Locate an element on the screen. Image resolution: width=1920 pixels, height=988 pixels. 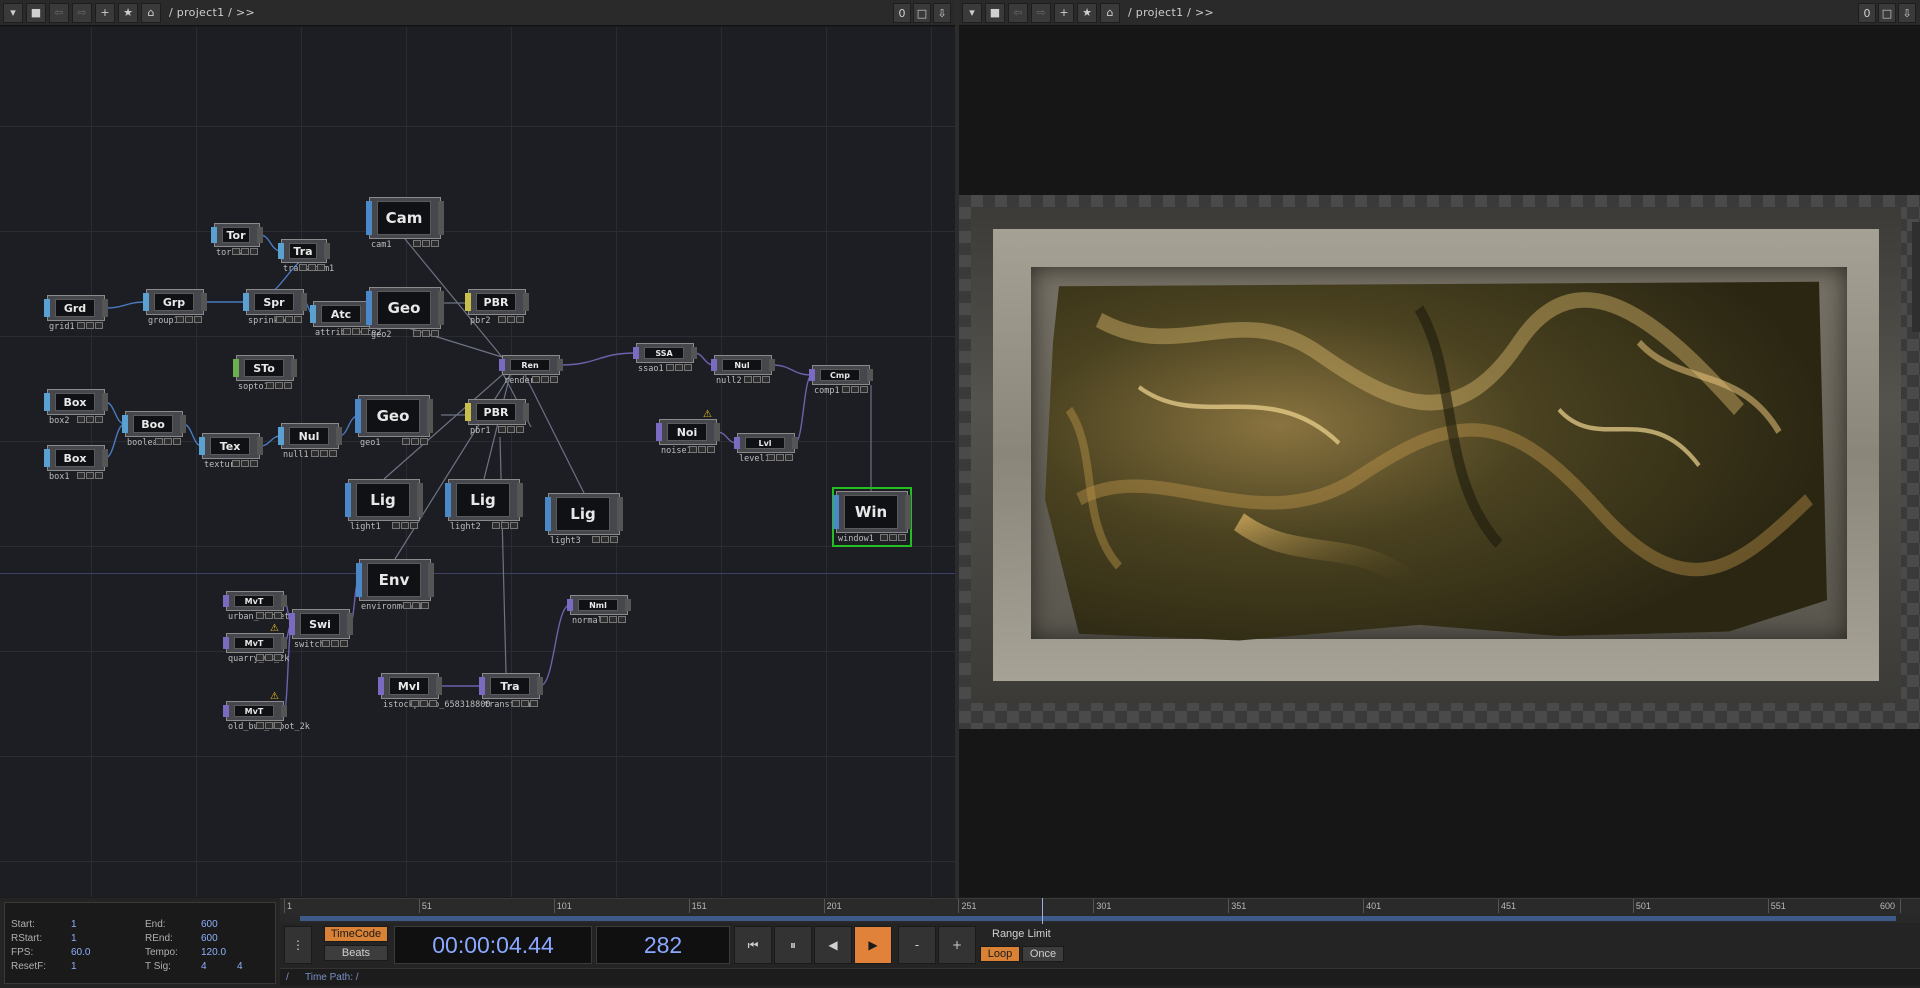
node-atc: Atcattribcreate2 is located at coordinates (346, 319).